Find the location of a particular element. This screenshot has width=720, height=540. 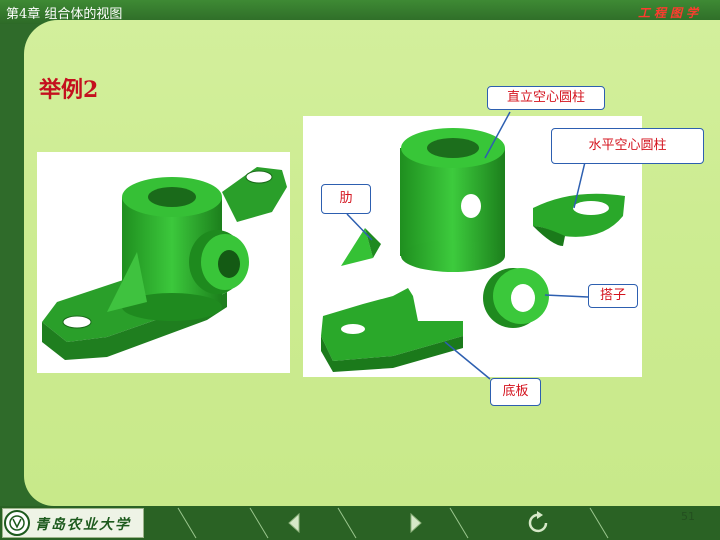

return-button is located at coordinates (539, 523).